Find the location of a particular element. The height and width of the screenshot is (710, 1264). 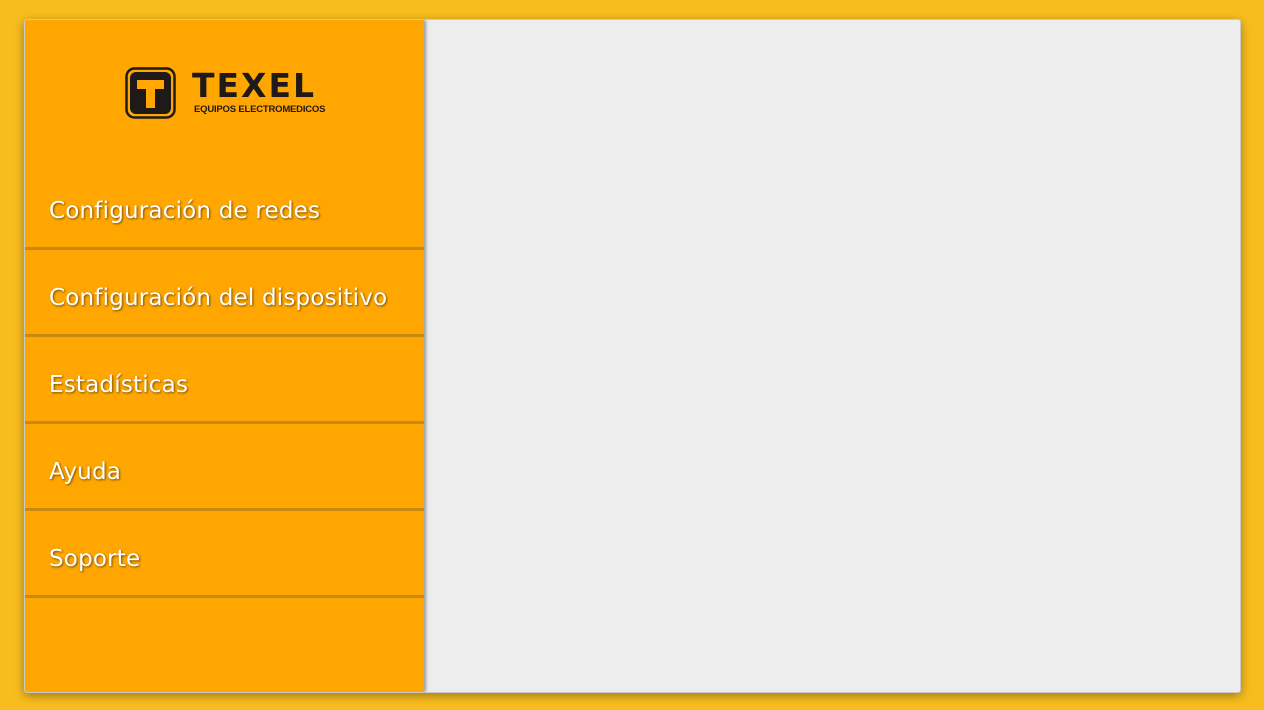

sidebar-item-label: Configuración de redes is located at coordinates (185, 211).